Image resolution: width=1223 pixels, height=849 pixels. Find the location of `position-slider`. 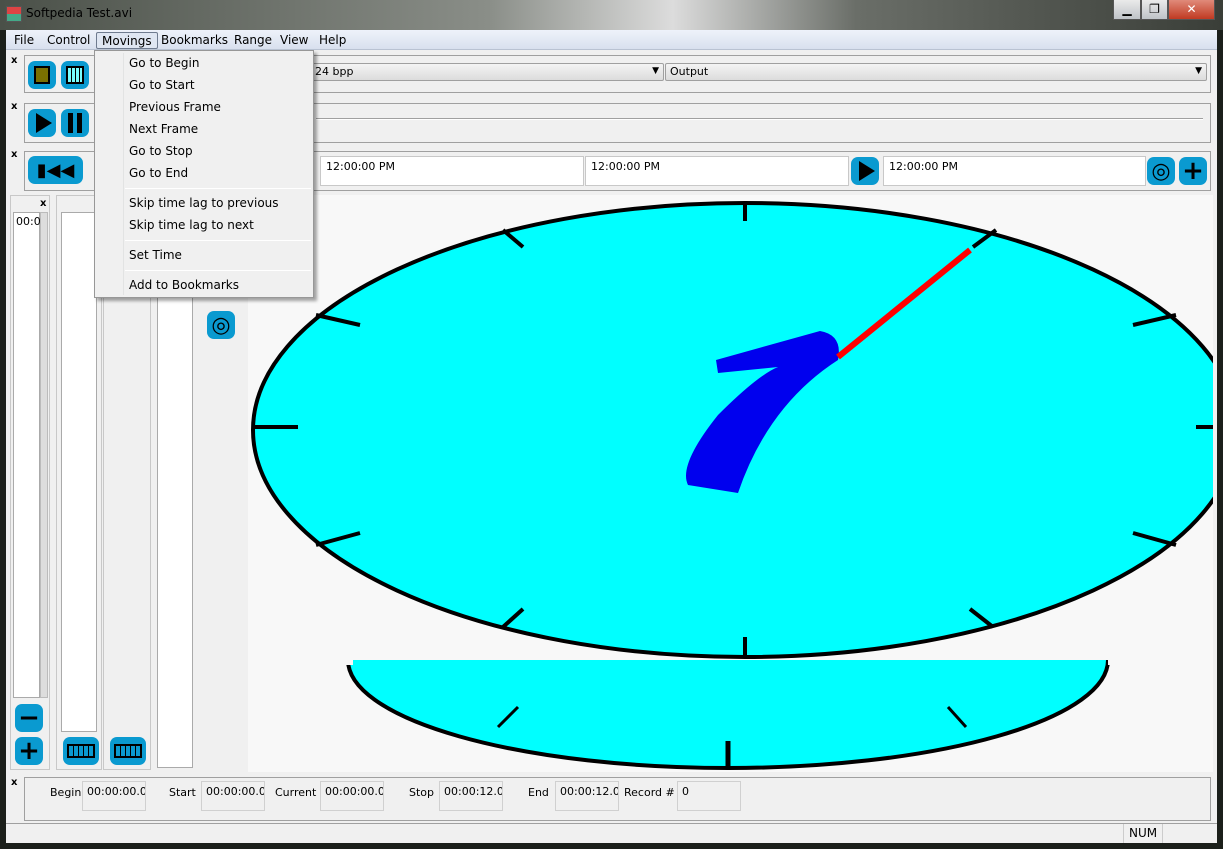

position-slider is located at coordinates (759, 119).